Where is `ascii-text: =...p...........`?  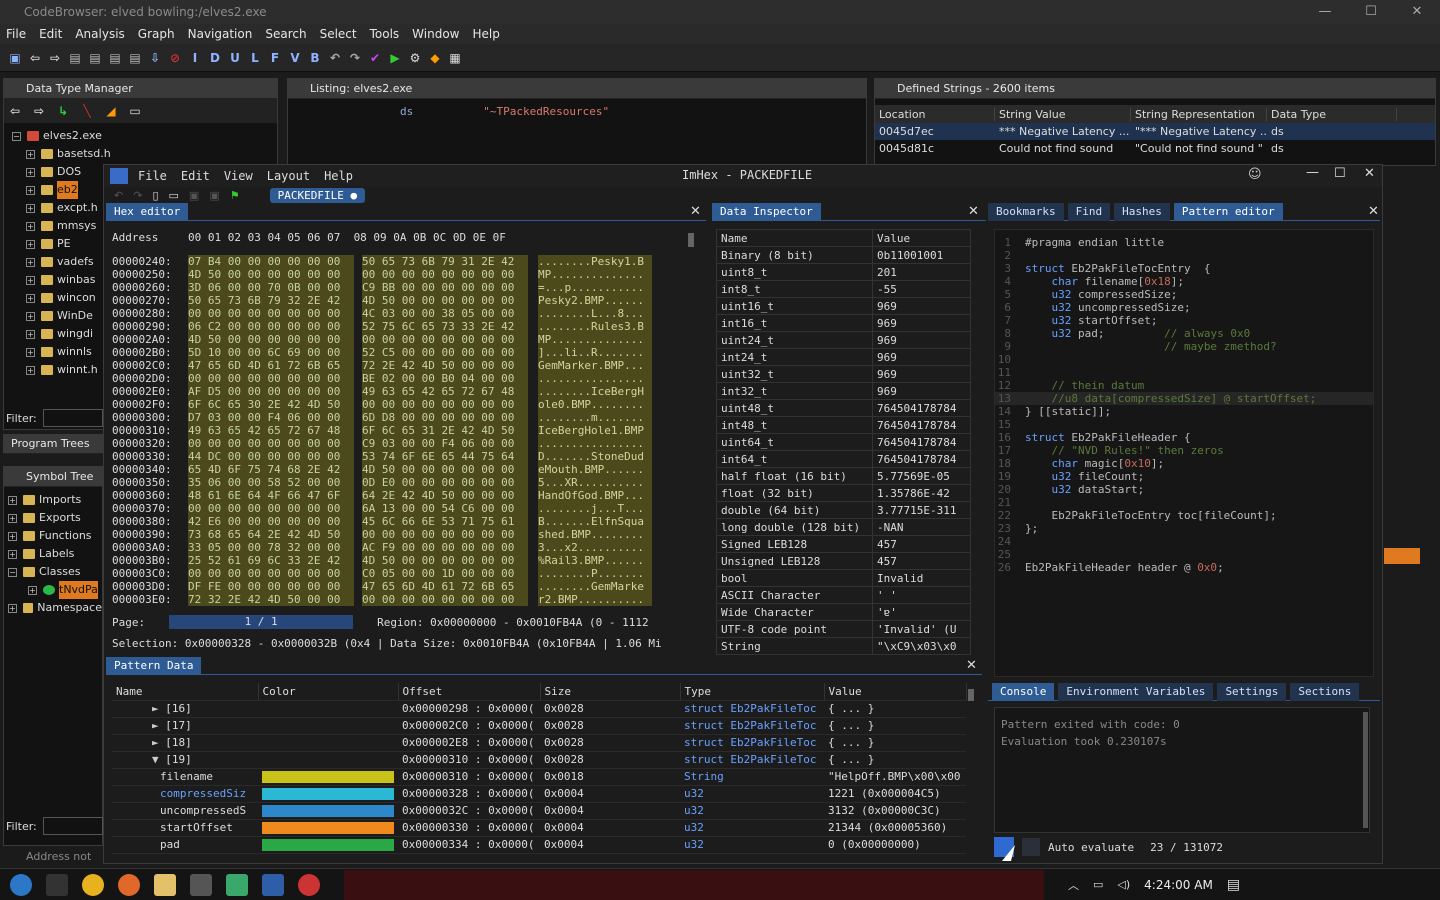
ascii-text: =...p........... is located at coordinates (595, 287).